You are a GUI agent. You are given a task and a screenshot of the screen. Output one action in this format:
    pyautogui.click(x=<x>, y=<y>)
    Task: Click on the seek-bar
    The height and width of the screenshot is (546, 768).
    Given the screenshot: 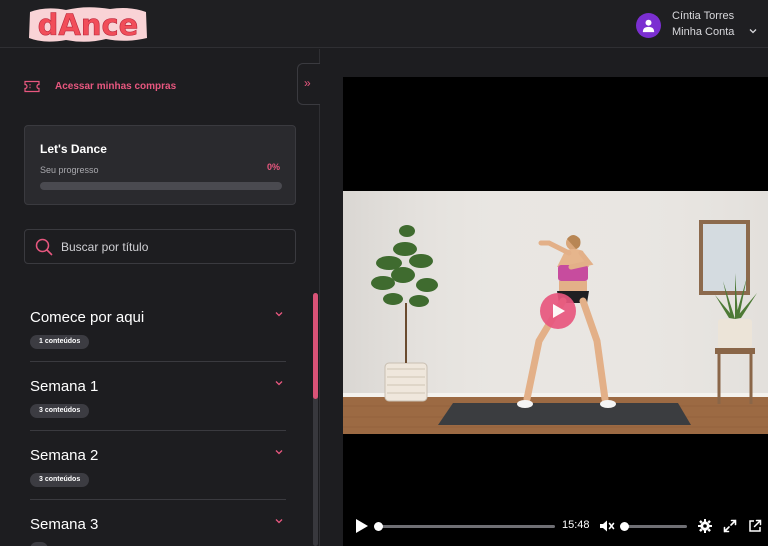 What is the action you would take?
    pyautogui.click(x=464, y=526)
    